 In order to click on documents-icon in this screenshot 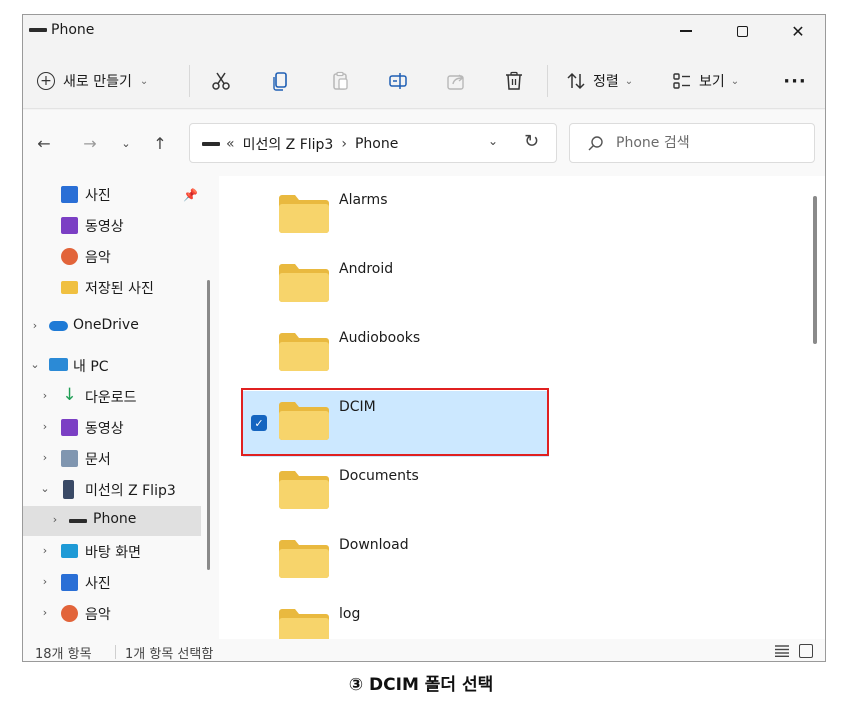, I will do `click(69, 458)`.